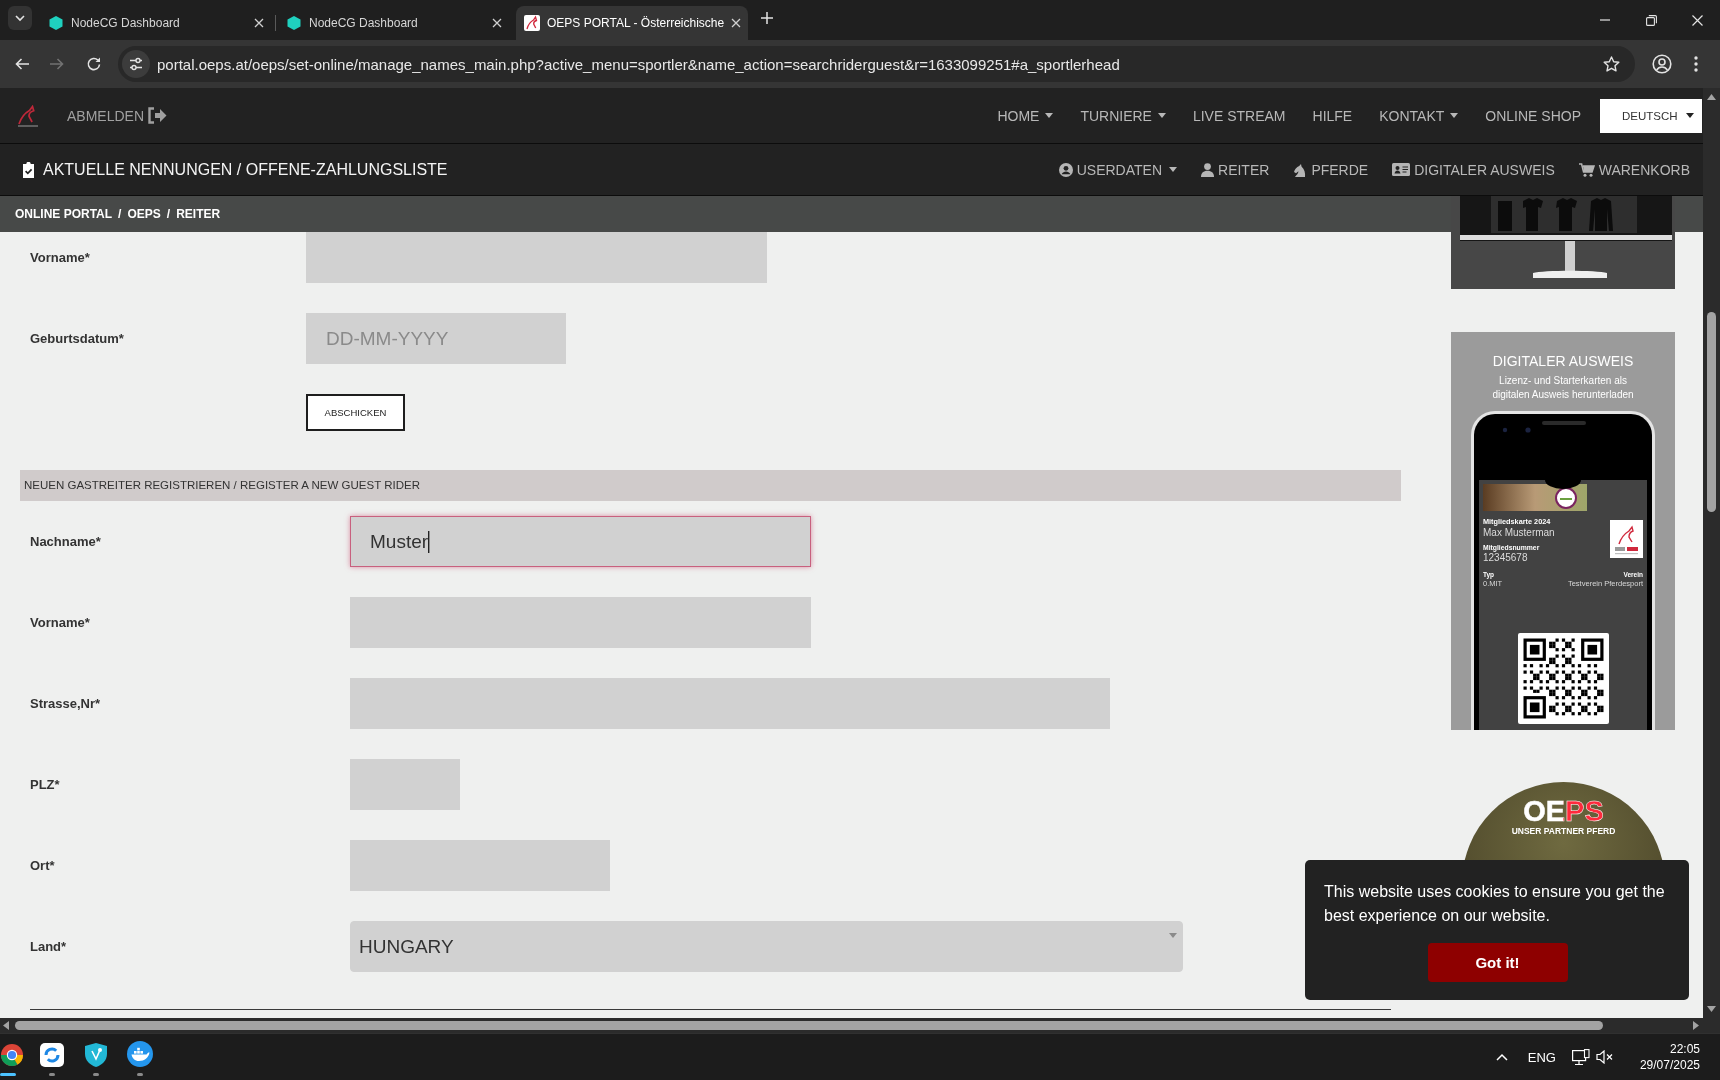 The width and height of the screenshot is (1720, 1080). What do you see at coordinates (1711, 97) in the screenshot?
I see `scroll-up-icon` at bounding box center [1711, 97].